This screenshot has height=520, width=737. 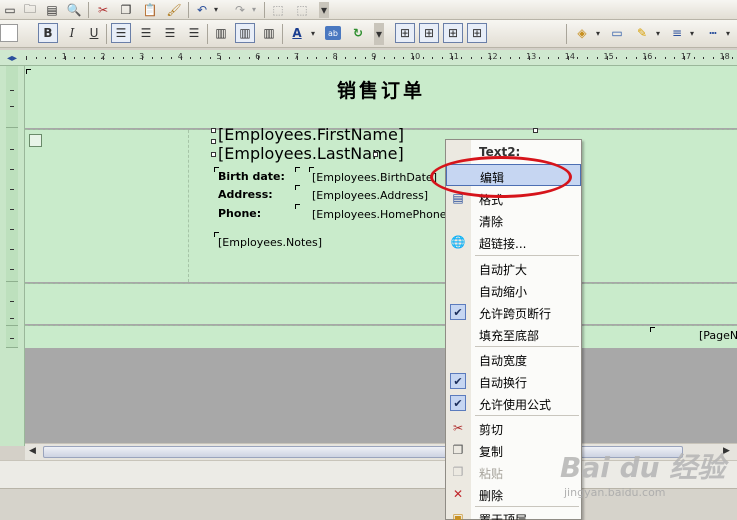 What do you see at coordinates (405, 33) in the screenshot?
I see `frame-all-icon: ⊞` at bounding box center [405, 33].